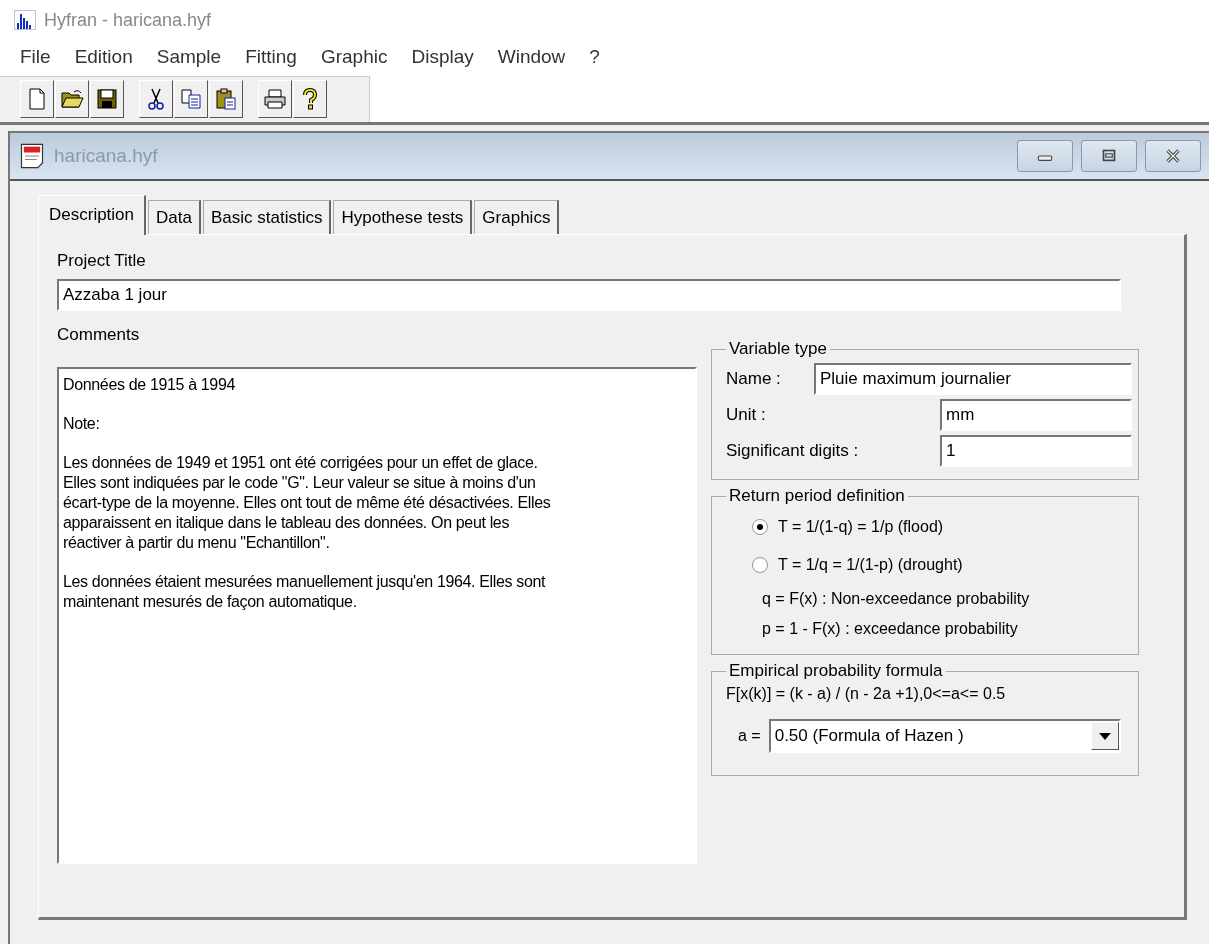 This screenshot has height=944, width=1209. What do you see at coordinates (594, 57) in the screenshot?
I see `menu-item: ?` at bounding box center [594, 57].